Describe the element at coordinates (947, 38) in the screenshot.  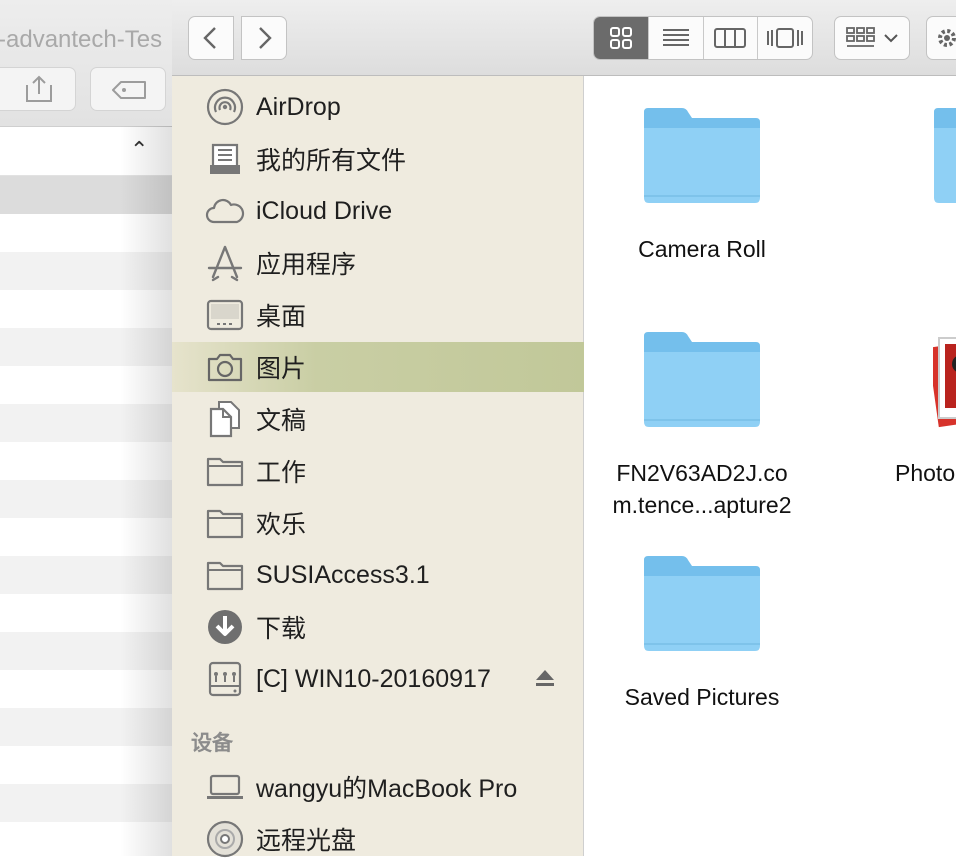
I see `gear-icon` at that location.